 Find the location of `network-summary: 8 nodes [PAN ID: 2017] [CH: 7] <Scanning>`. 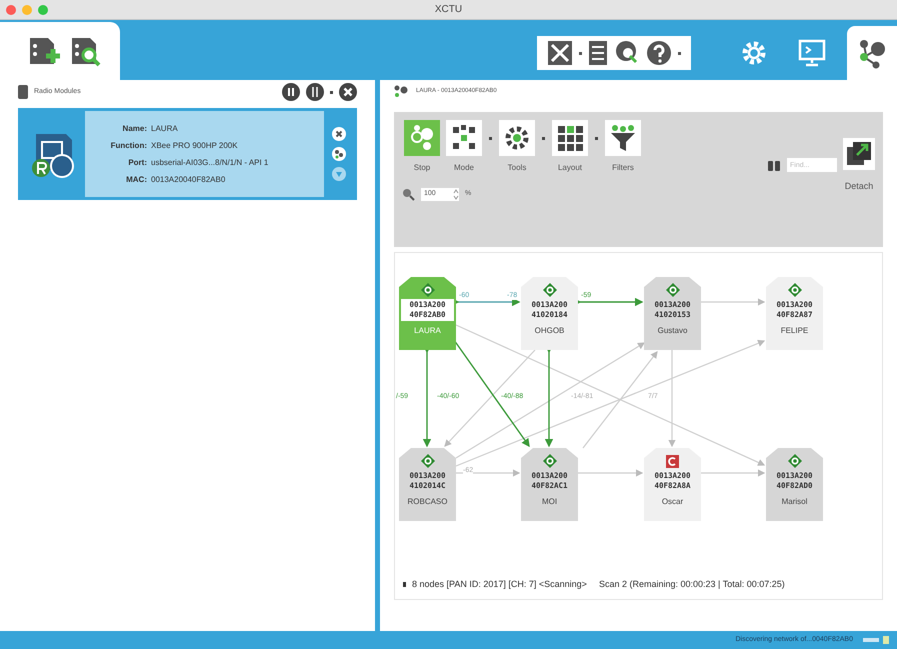

network-summary: 8 nodes [PAN ID: 2017] [CH: 7] <Scanning> is located at coordinates (499, 584).